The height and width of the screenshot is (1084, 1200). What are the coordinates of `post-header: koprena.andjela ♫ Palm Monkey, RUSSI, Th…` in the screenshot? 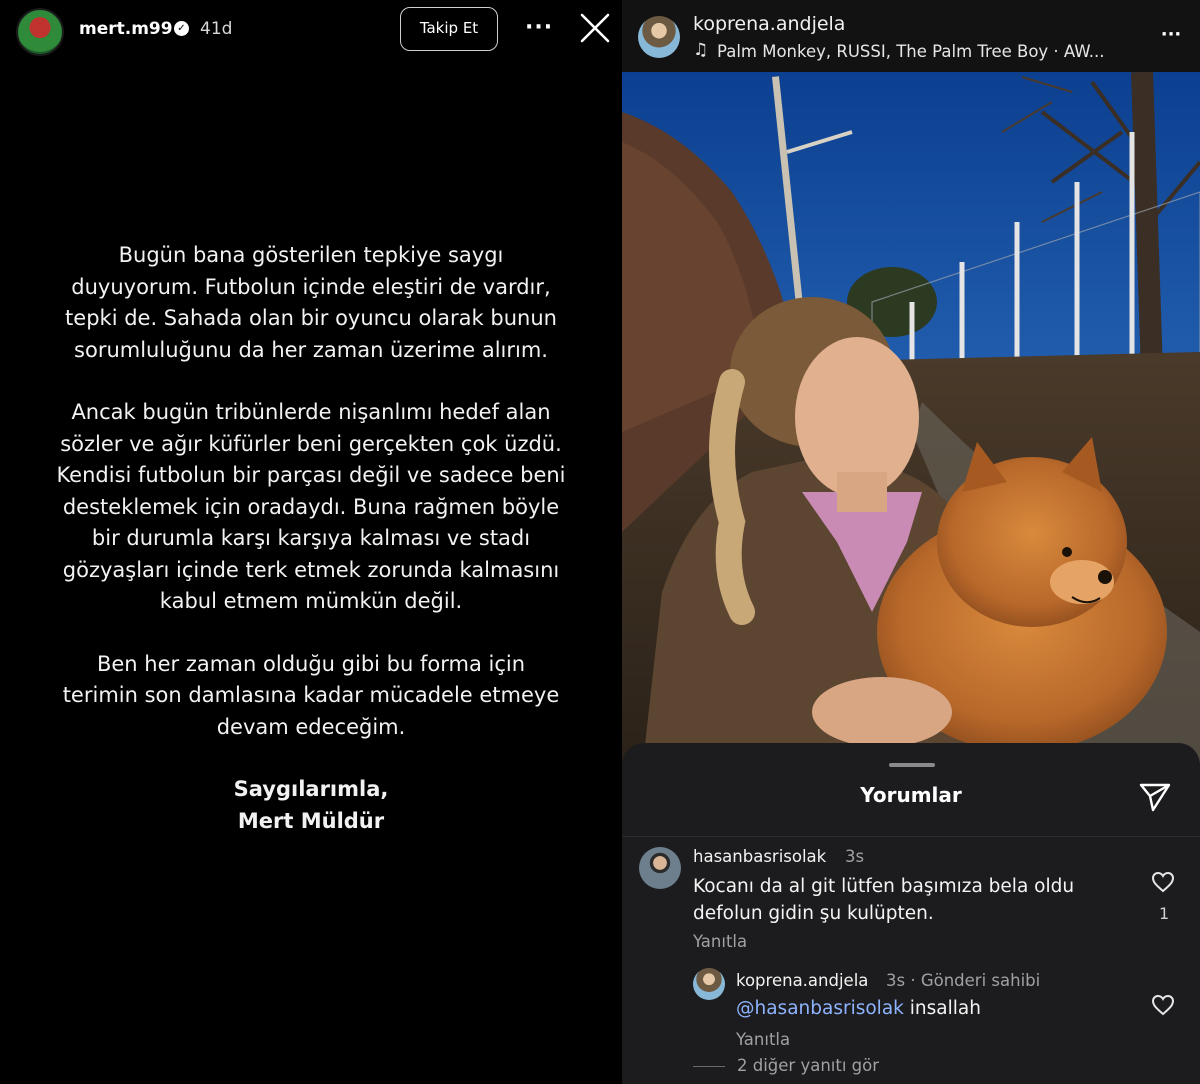 It's located at (911, 36).